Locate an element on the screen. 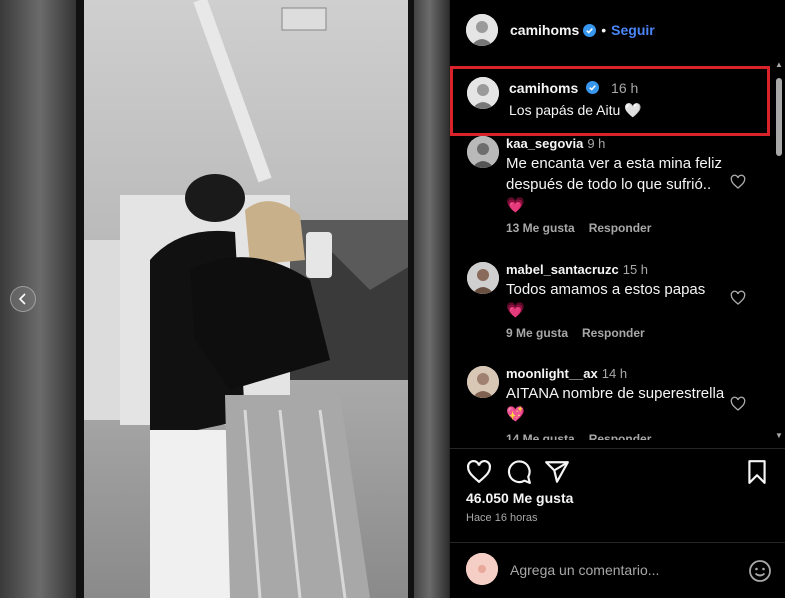 The height and width of the screenshot is (598, 785). caption-avatar is located at coordinates (483, 93).